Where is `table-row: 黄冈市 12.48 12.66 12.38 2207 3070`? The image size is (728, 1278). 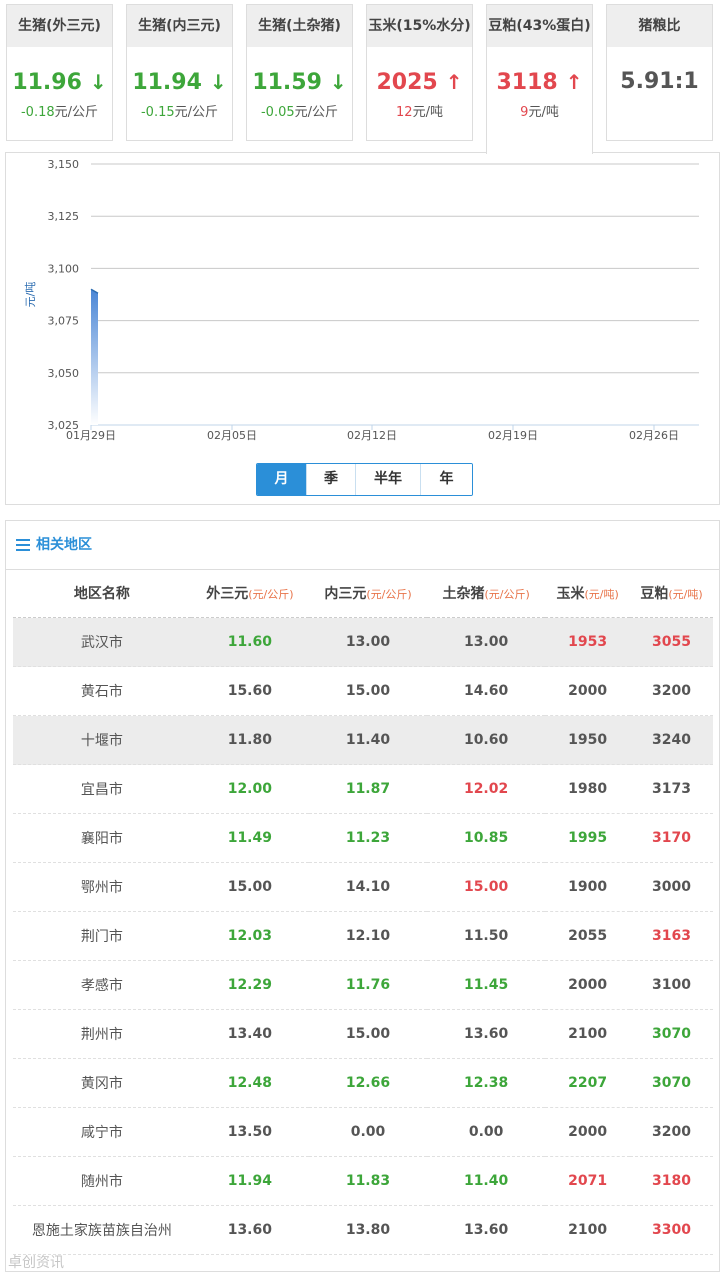 table-row: 黄冈市 12.48 12.66 12.38 2207 3070 is located at coordinates (363, 1083).